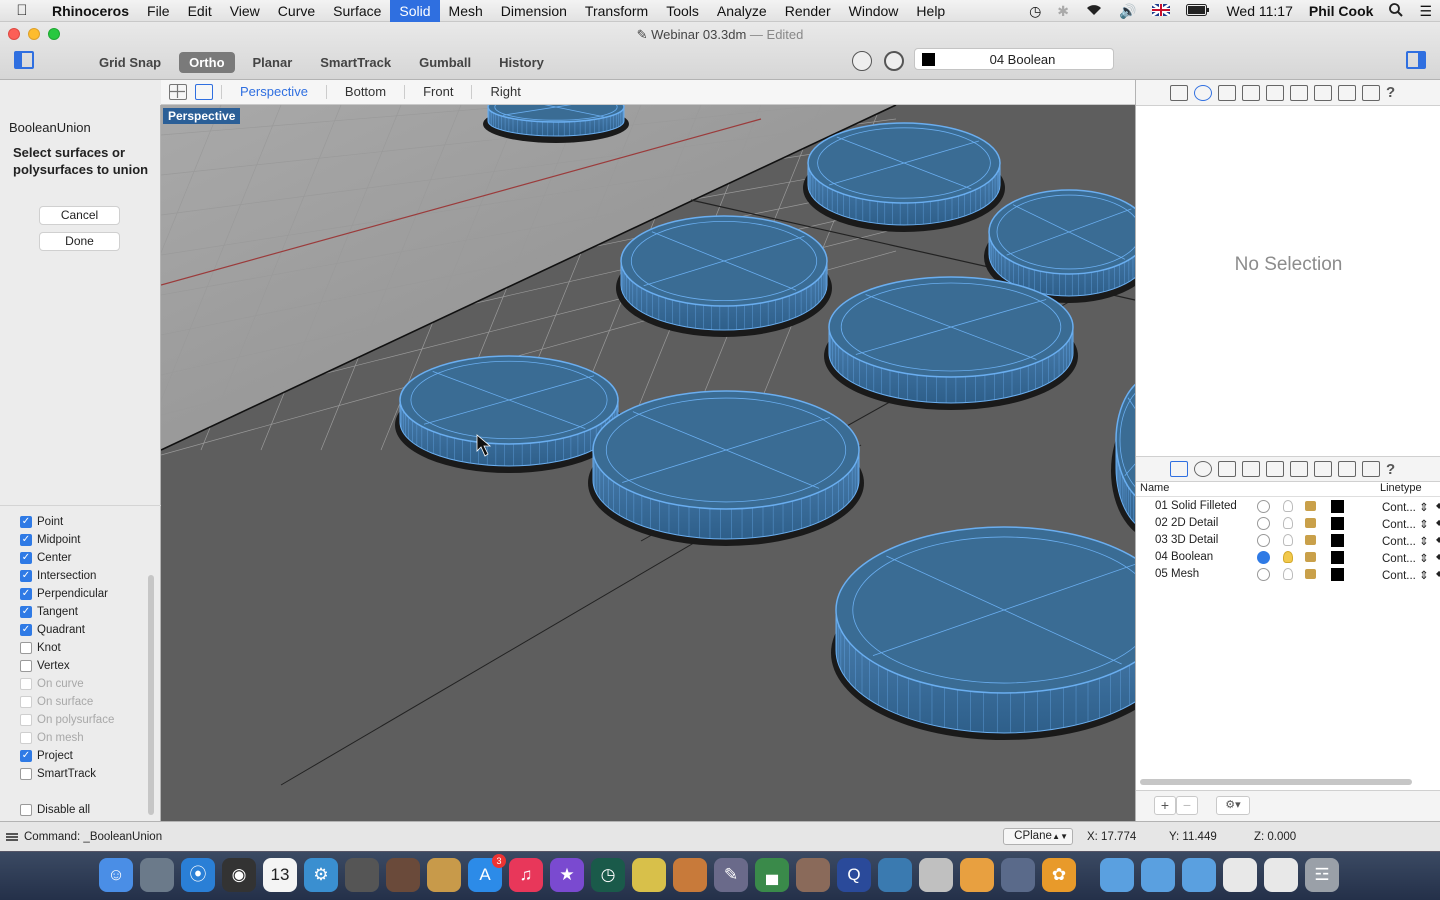 The height and width of the screenshot is (900, 1440). What do you see at coordinates (273, 92) in the screenshot?
I see `tab-perspective: Perspective` at bounding box center [273, 92].